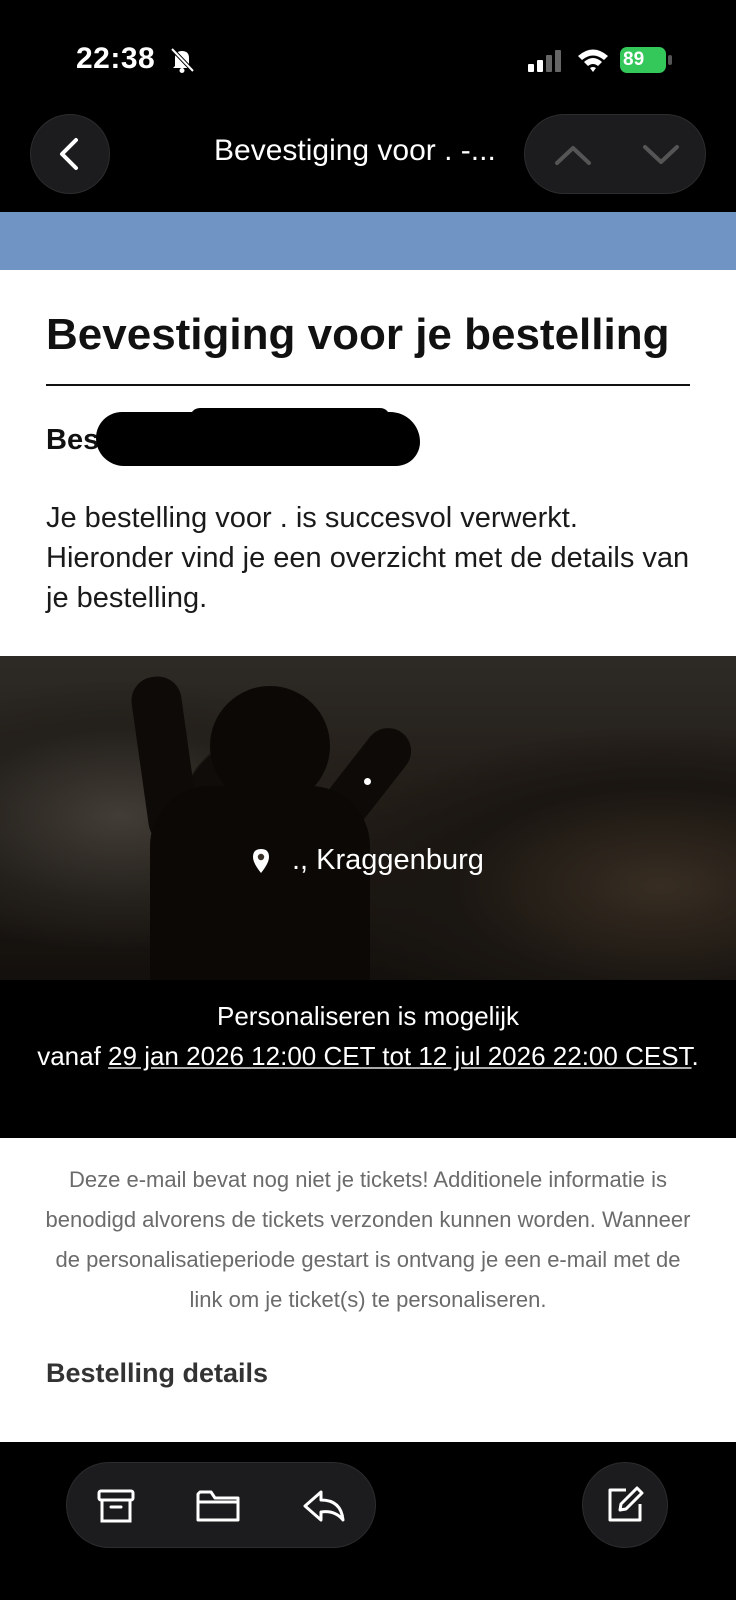  I want to click on compose-icon, so click(626, 1504).